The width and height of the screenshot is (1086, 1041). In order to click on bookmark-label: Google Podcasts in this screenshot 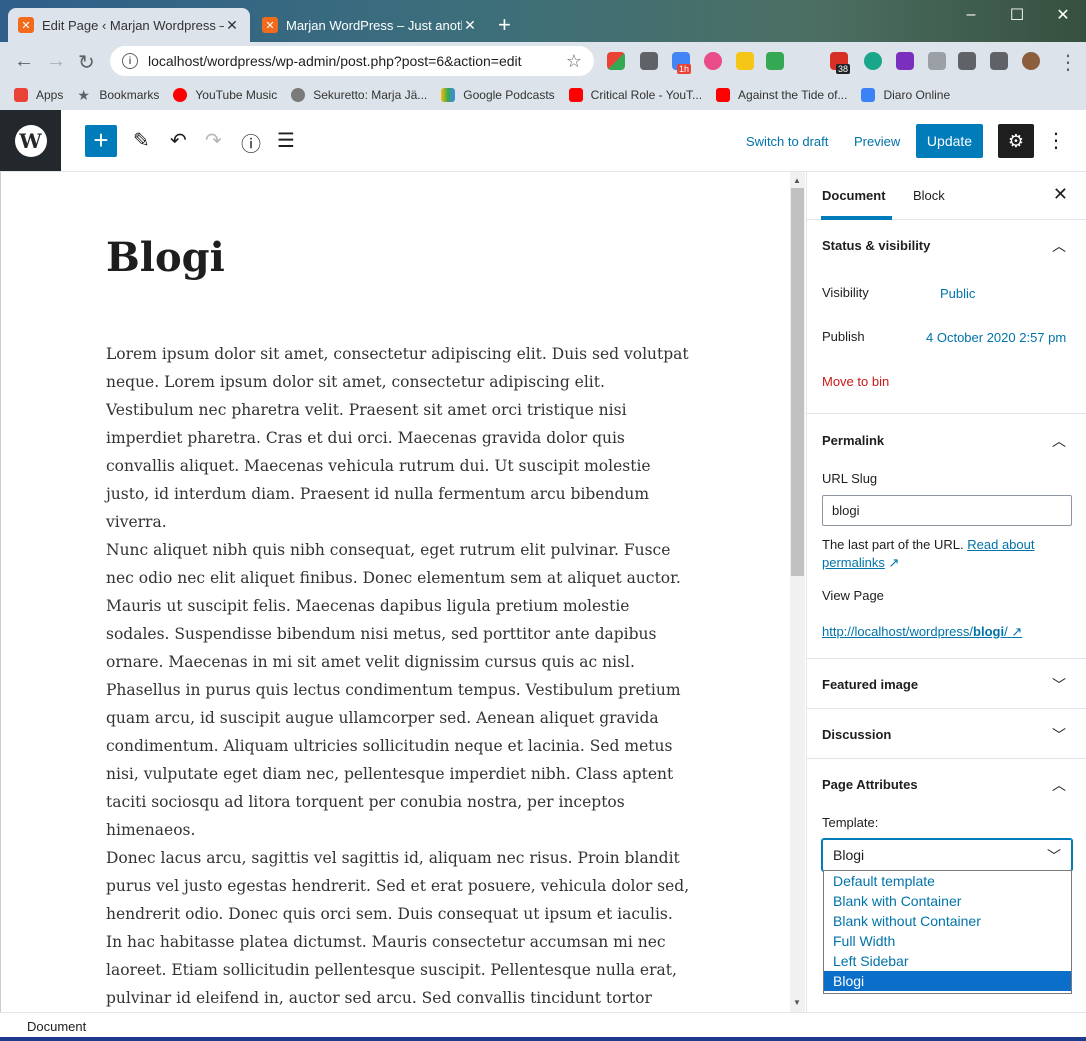, I will do `click(509, 95)`.